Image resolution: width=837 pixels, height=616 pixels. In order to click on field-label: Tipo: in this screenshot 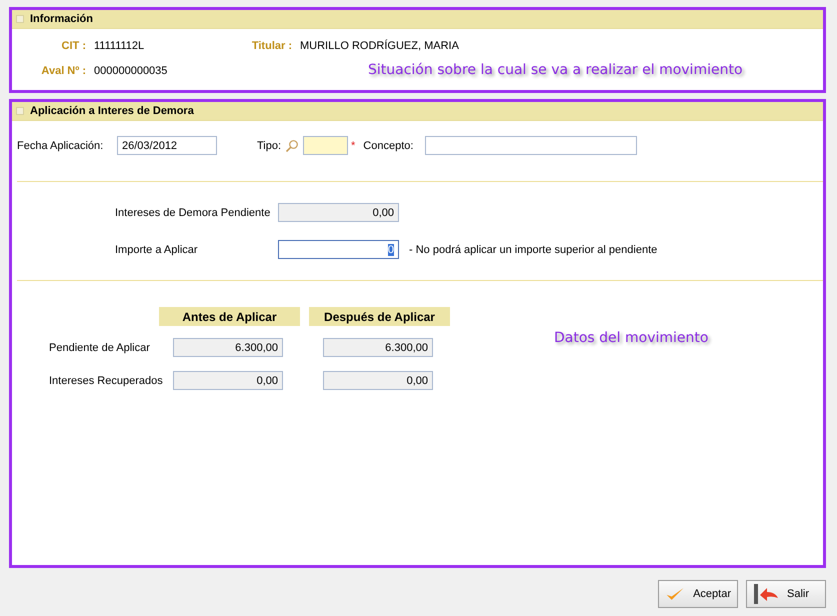, I will do `click(269, 146)`.